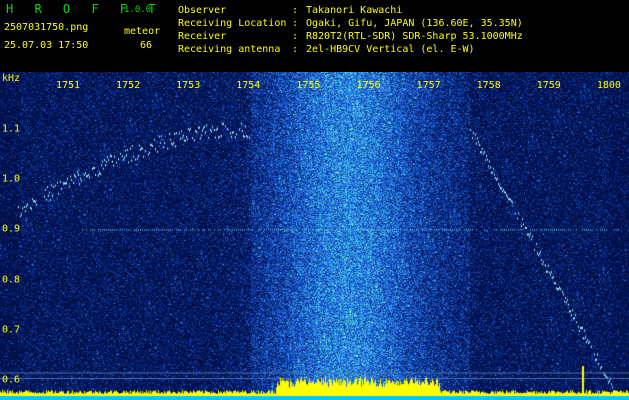 This screenshot has width=629, height=400. Describe the element at coordinates (146, 45) in the screenshot. I see `meteor-count: 66` at that location.